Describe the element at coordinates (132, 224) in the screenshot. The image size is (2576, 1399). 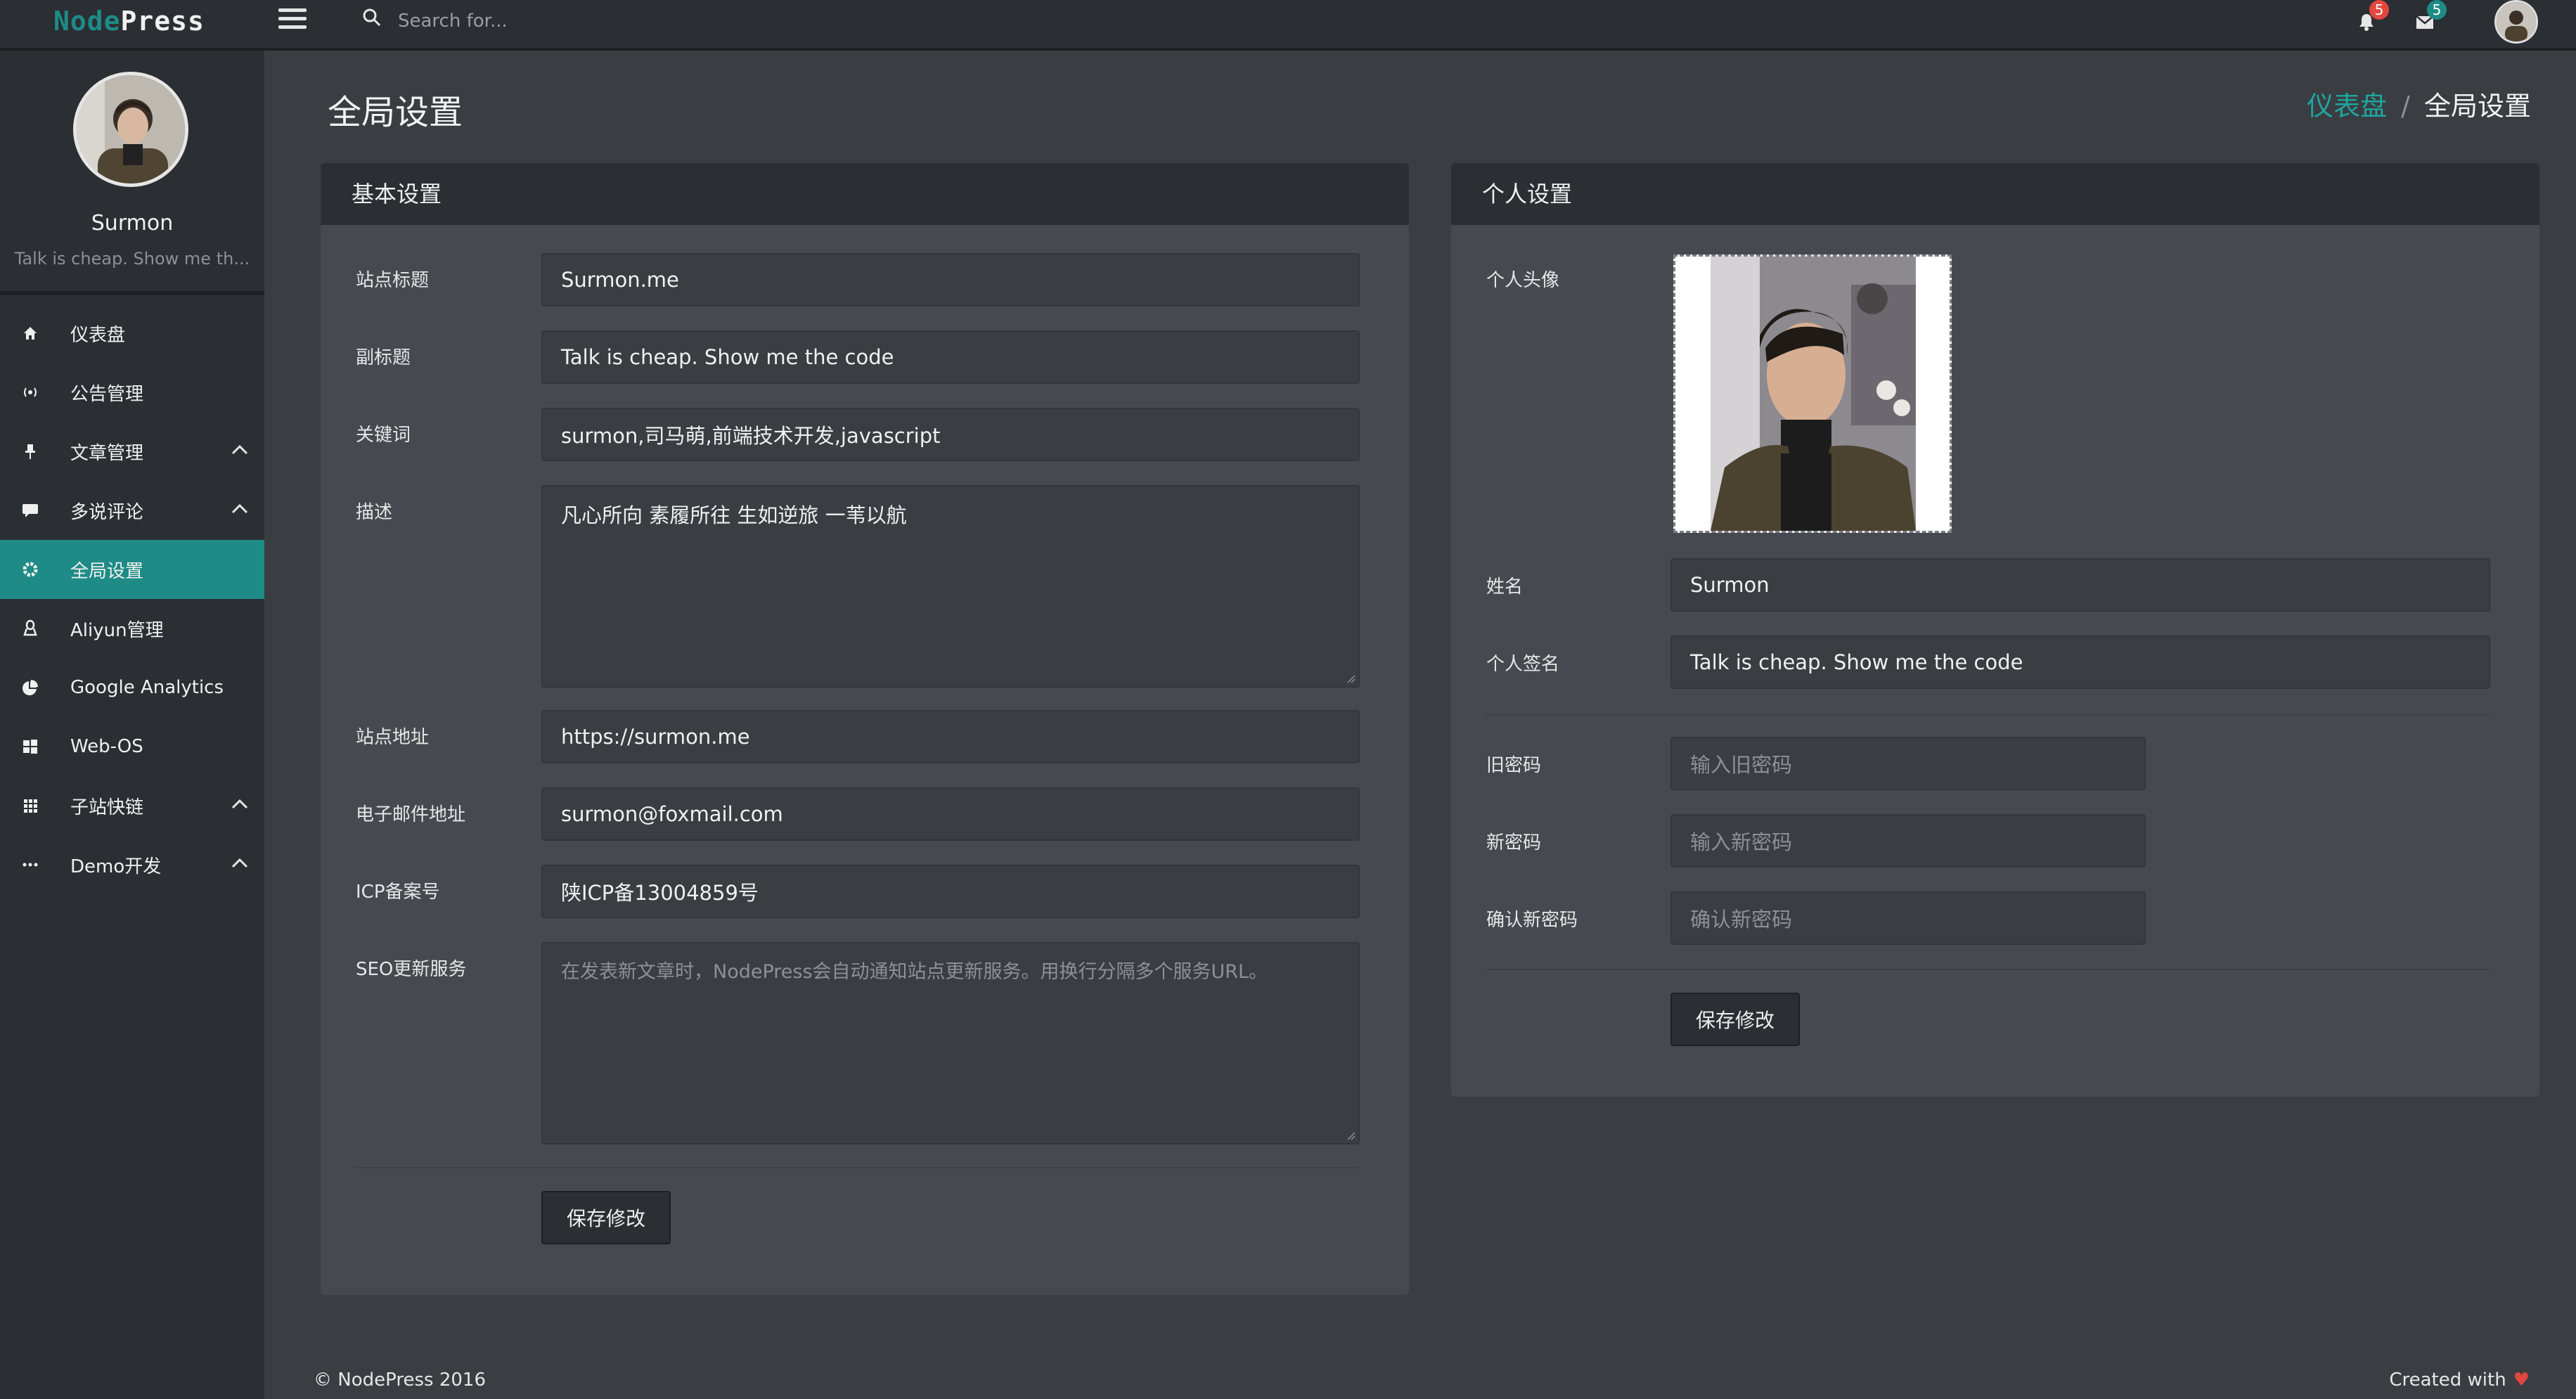
I see `profile-name: Surmon` at that location.